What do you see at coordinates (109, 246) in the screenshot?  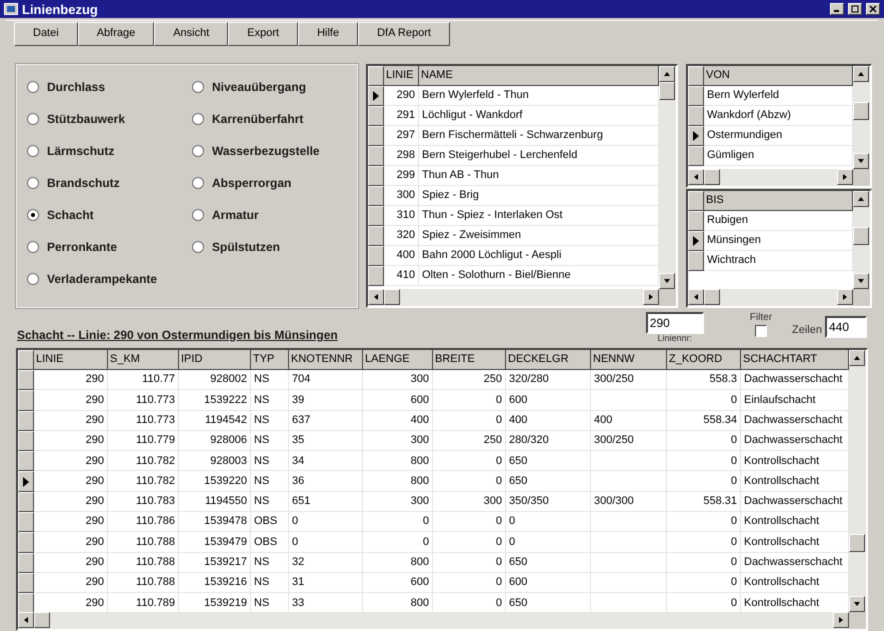 I see `radio-option: Perronkante` at bounding box center [109, 246].